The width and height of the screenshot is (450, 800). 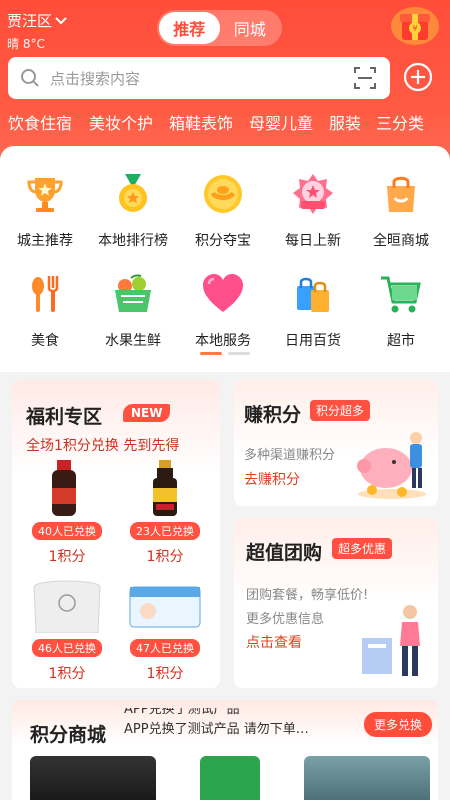 I want to click on heart-icon, so click(x=223, y=293).